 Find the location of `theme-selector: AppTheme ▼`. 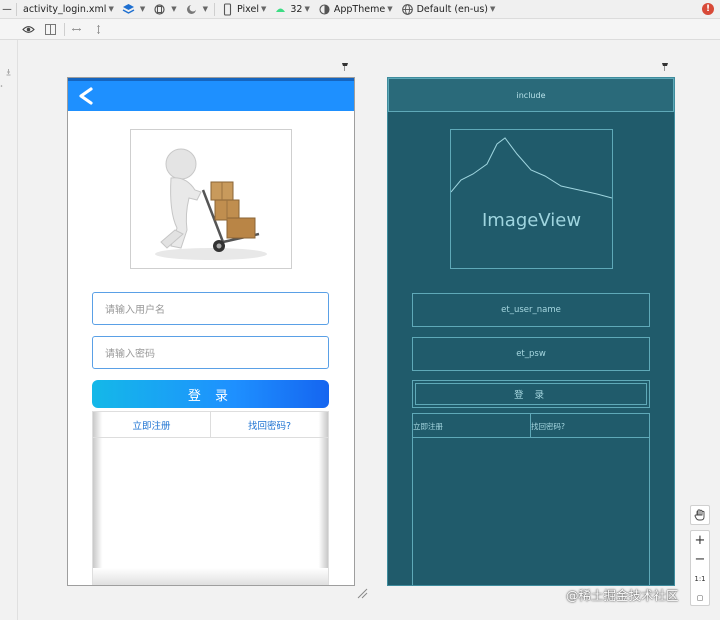

theme-selector: AppTheme ▼ is located at coordinates (355, 9).